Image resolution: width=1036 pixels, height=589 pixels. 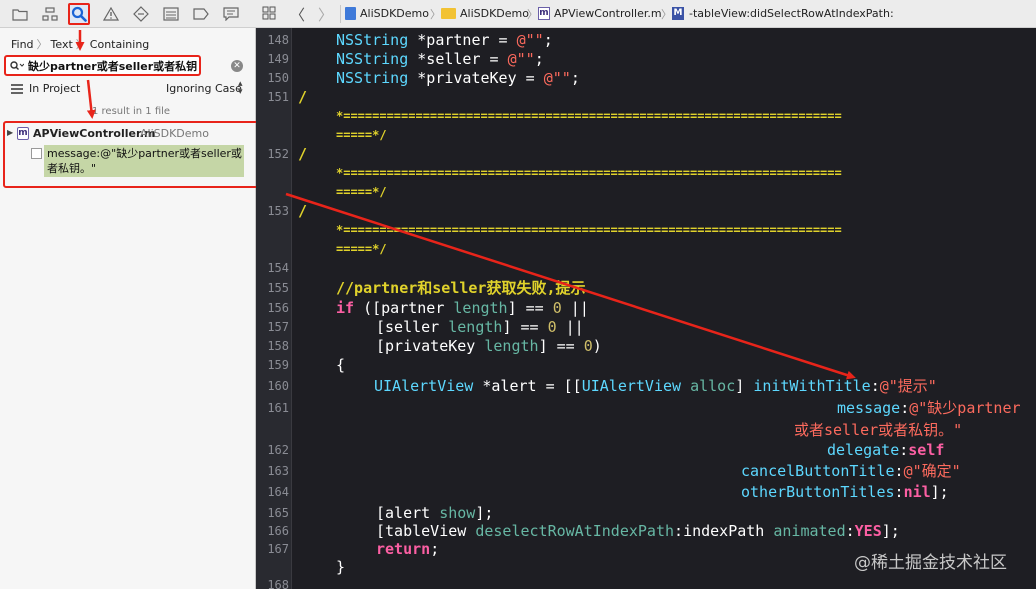 I want to click on crumb-project: AliSDKDemo, so click(x=394, y=13).